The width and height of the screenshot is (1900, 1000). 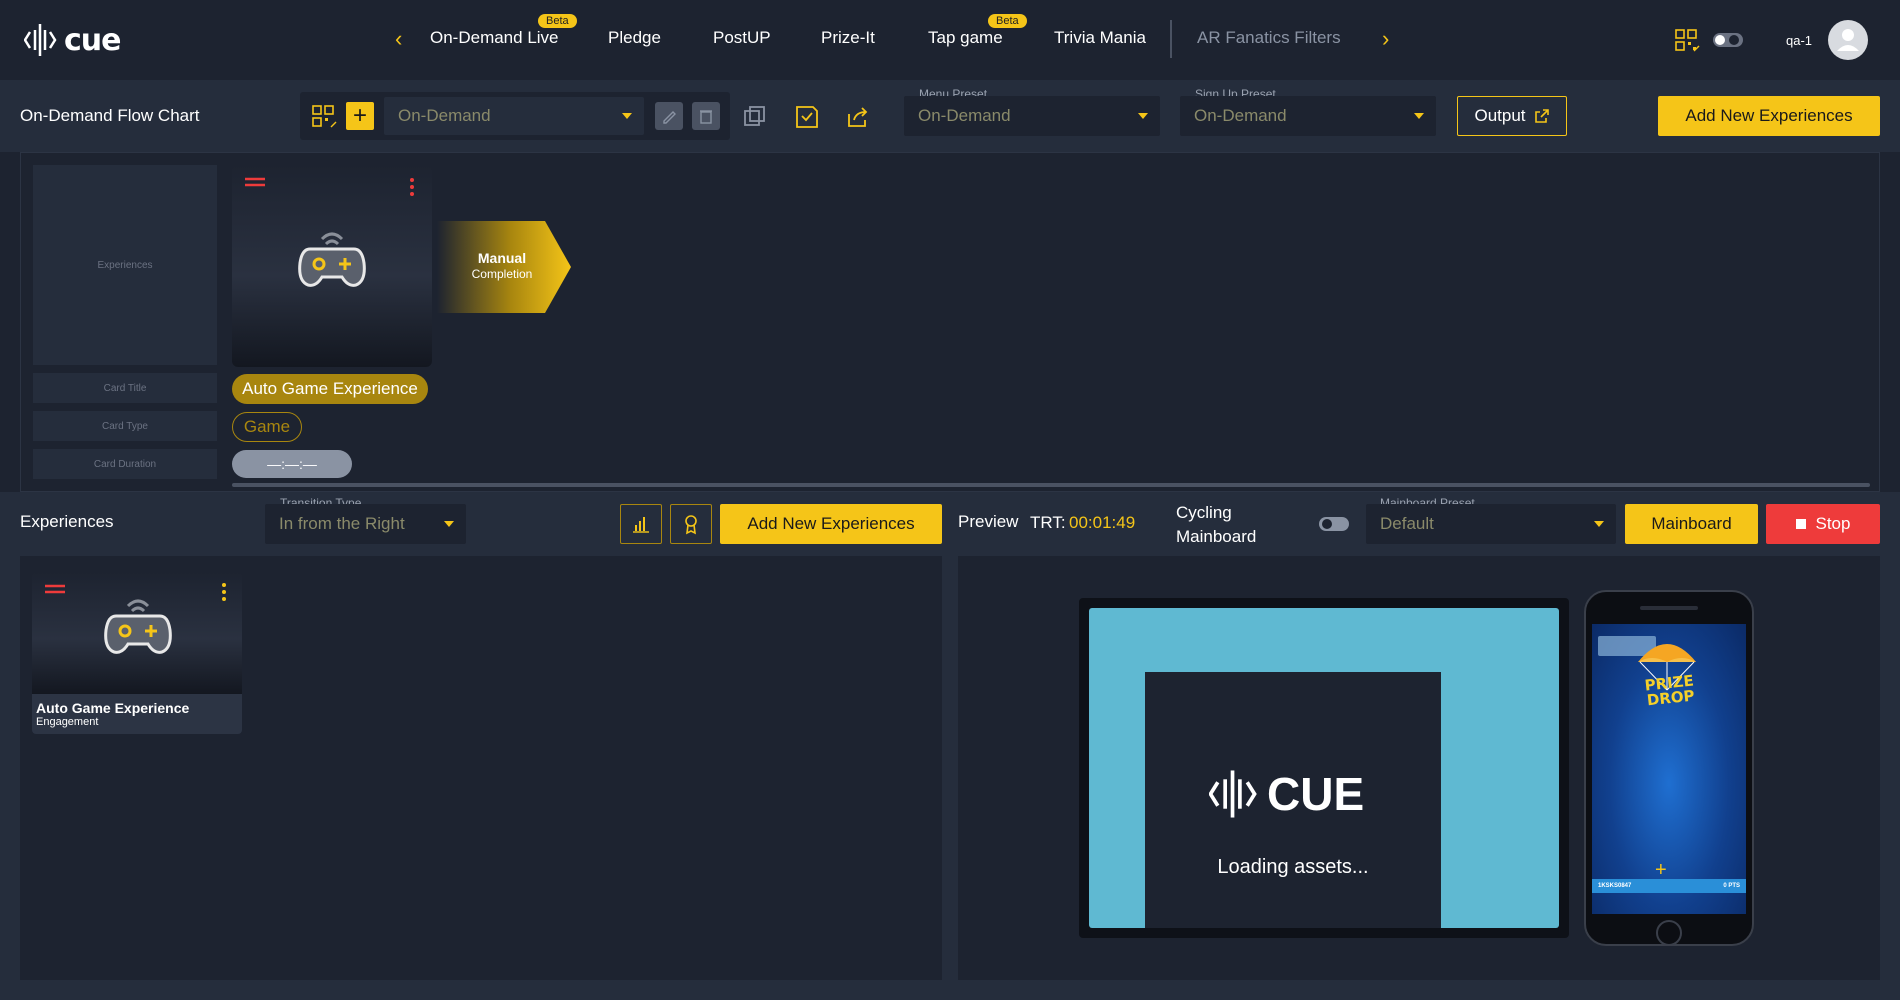 I want to click on share-icon, so click(x=858, y=117).